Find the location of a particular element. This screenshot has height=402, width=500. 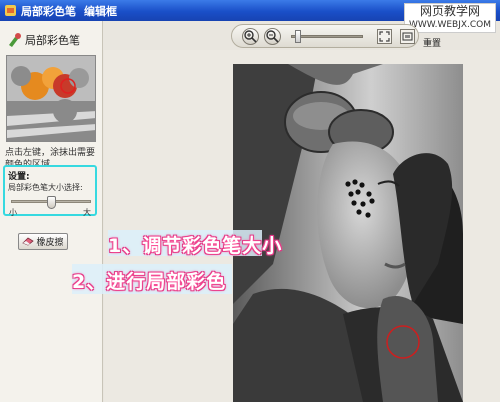

view-toolbar is located at coordinates (325, 36).